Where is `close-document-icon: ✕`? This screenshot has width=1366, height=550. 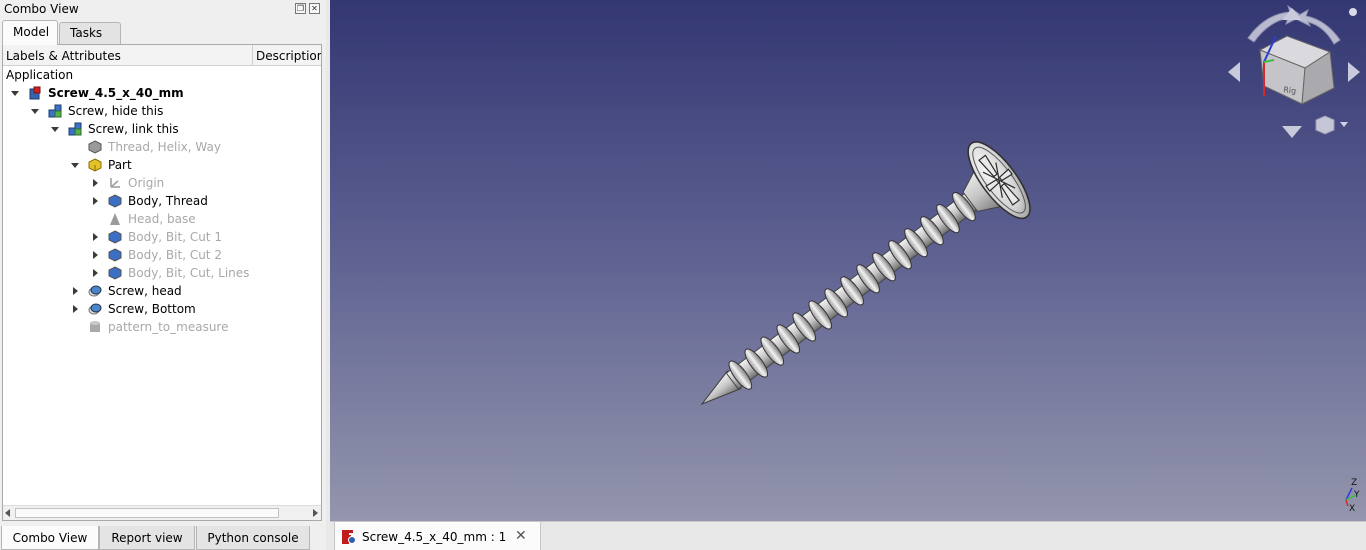
close-document-icon: ✕ is located at coordinates (521, 536).